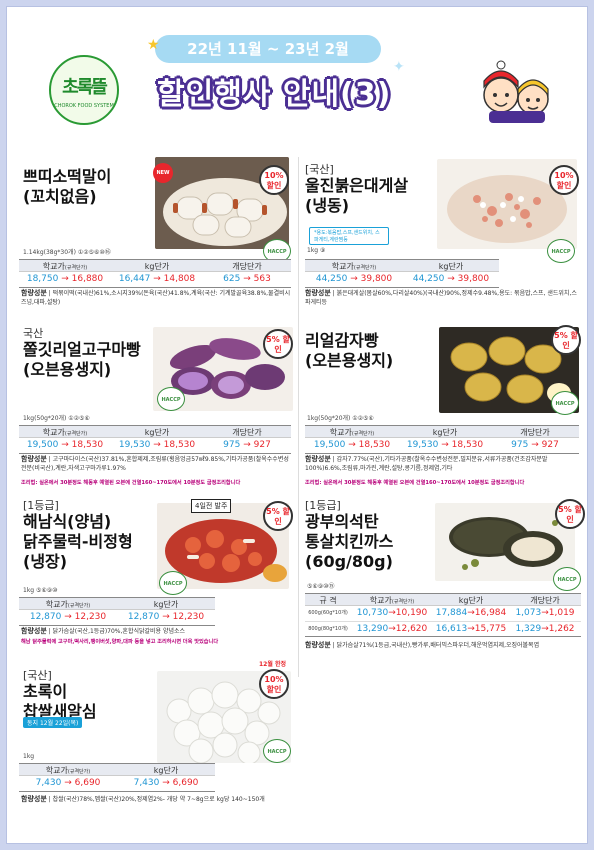 The width and height of the screenshot is (594, 850). What do you see at coordinates (274, 94) in the screenshot?
I see `page-title: 할인행사 안내(3)` at bounding box center [274, 94].